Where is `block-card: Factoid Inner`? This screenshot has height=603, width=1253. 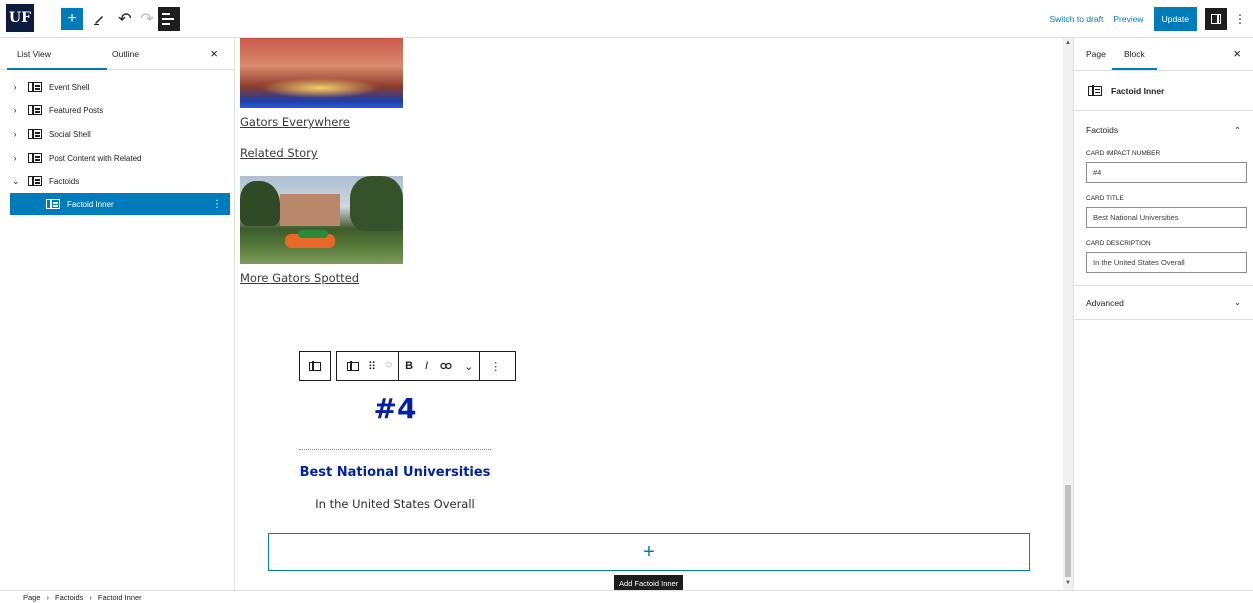 block-card: Factoid Inner is located at coordinates (1163, 91).